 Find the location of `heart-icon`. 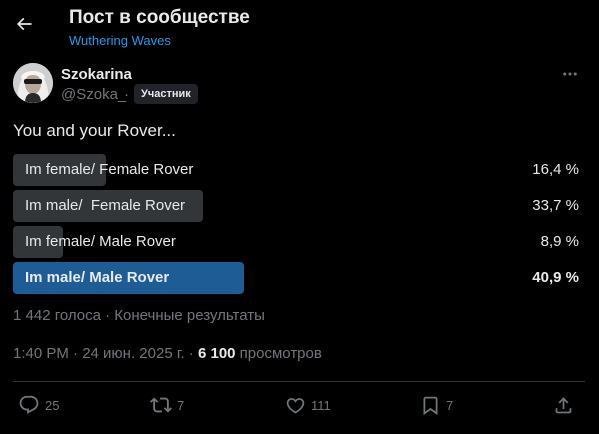

heart-icon is located at coordinates (295, 405).